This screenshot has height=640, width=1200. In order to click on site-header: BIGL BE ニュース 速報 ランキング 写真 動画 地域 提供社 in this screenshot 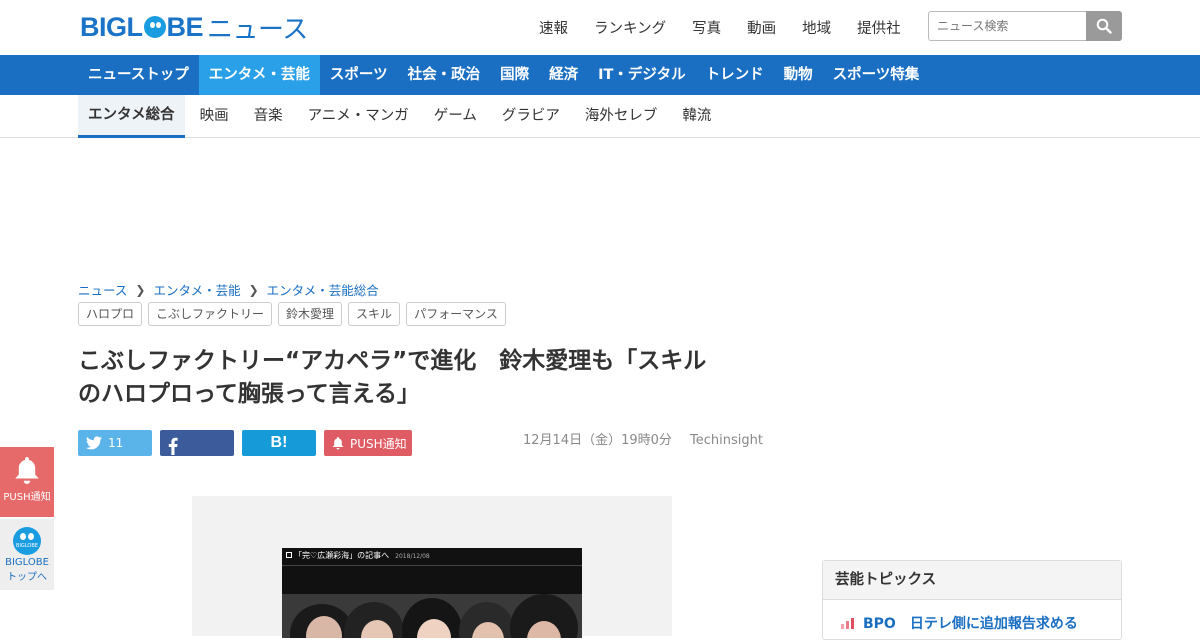, I will do `click(600, 27)`.